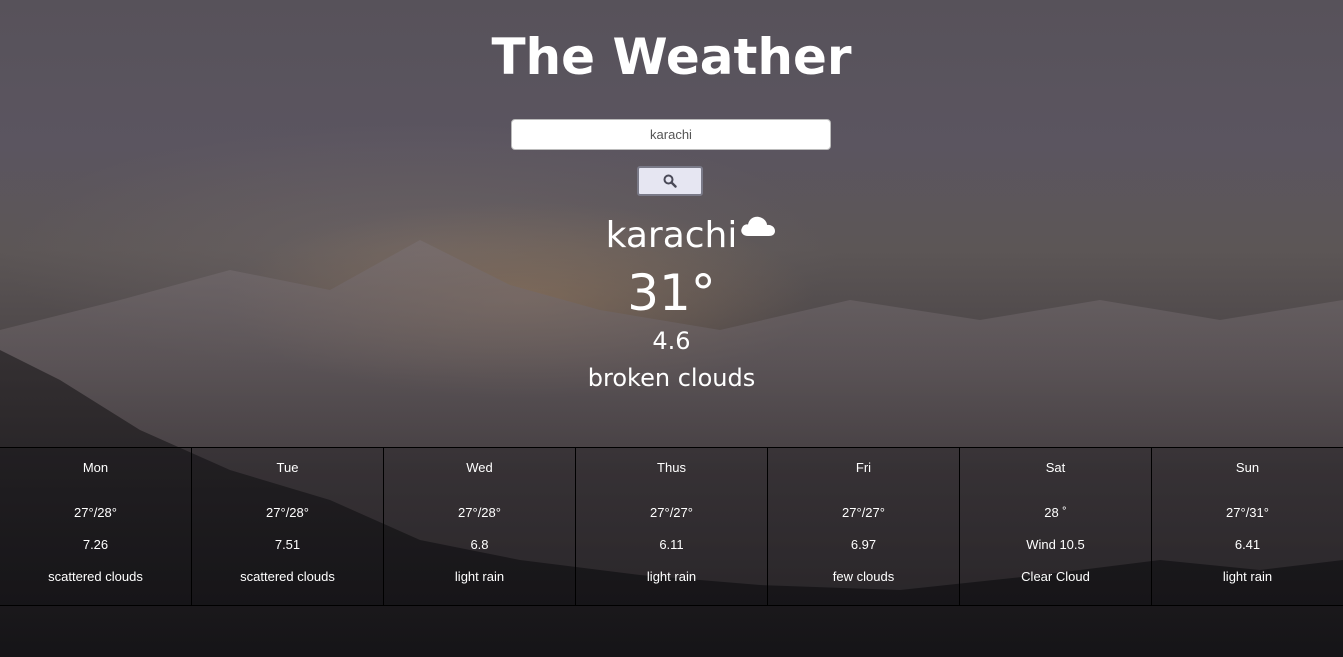 This screenshot has width=1343, height=657. I want to click on page-title: The Weather, so click(671, 57).